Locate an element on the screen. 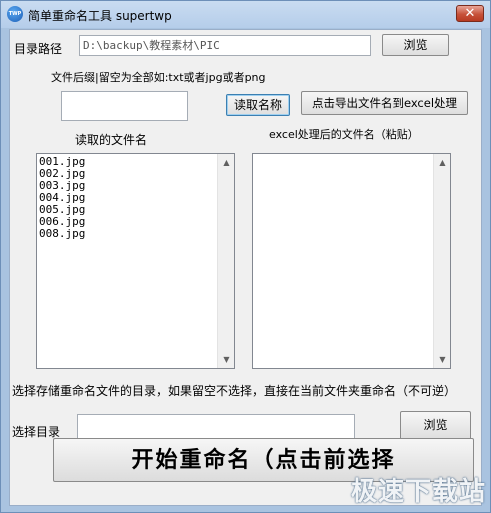  watermark-logo: 极速下载站 is located at coordinates (418, 492).